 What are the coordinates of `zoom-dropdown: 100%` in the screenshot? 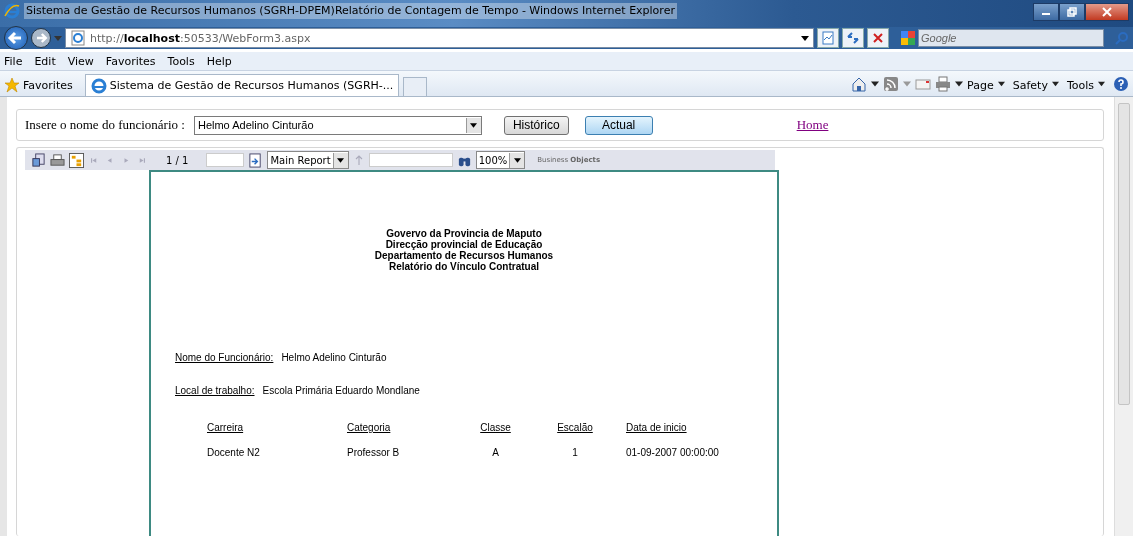 It's located at (500, 160).